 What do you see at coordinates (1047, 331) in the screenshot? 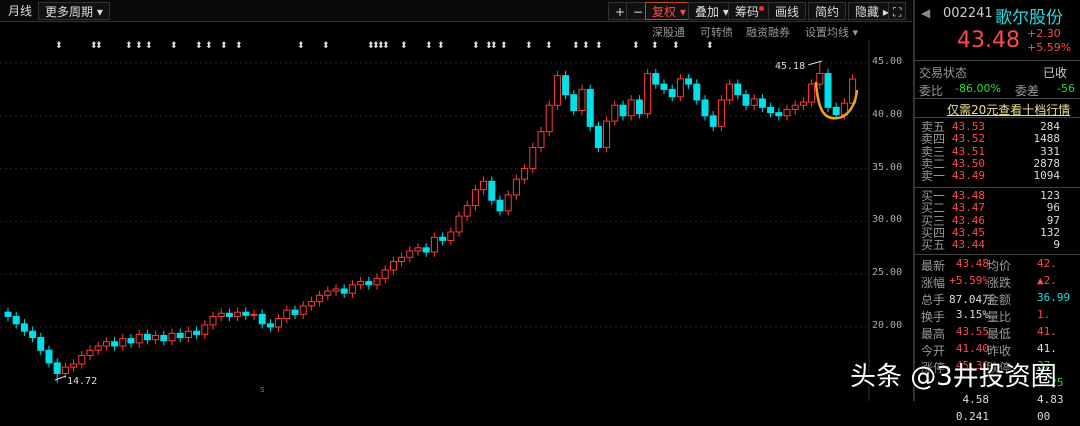
I see `stat-value-2: 41.` at bounding box center [1047, 331].